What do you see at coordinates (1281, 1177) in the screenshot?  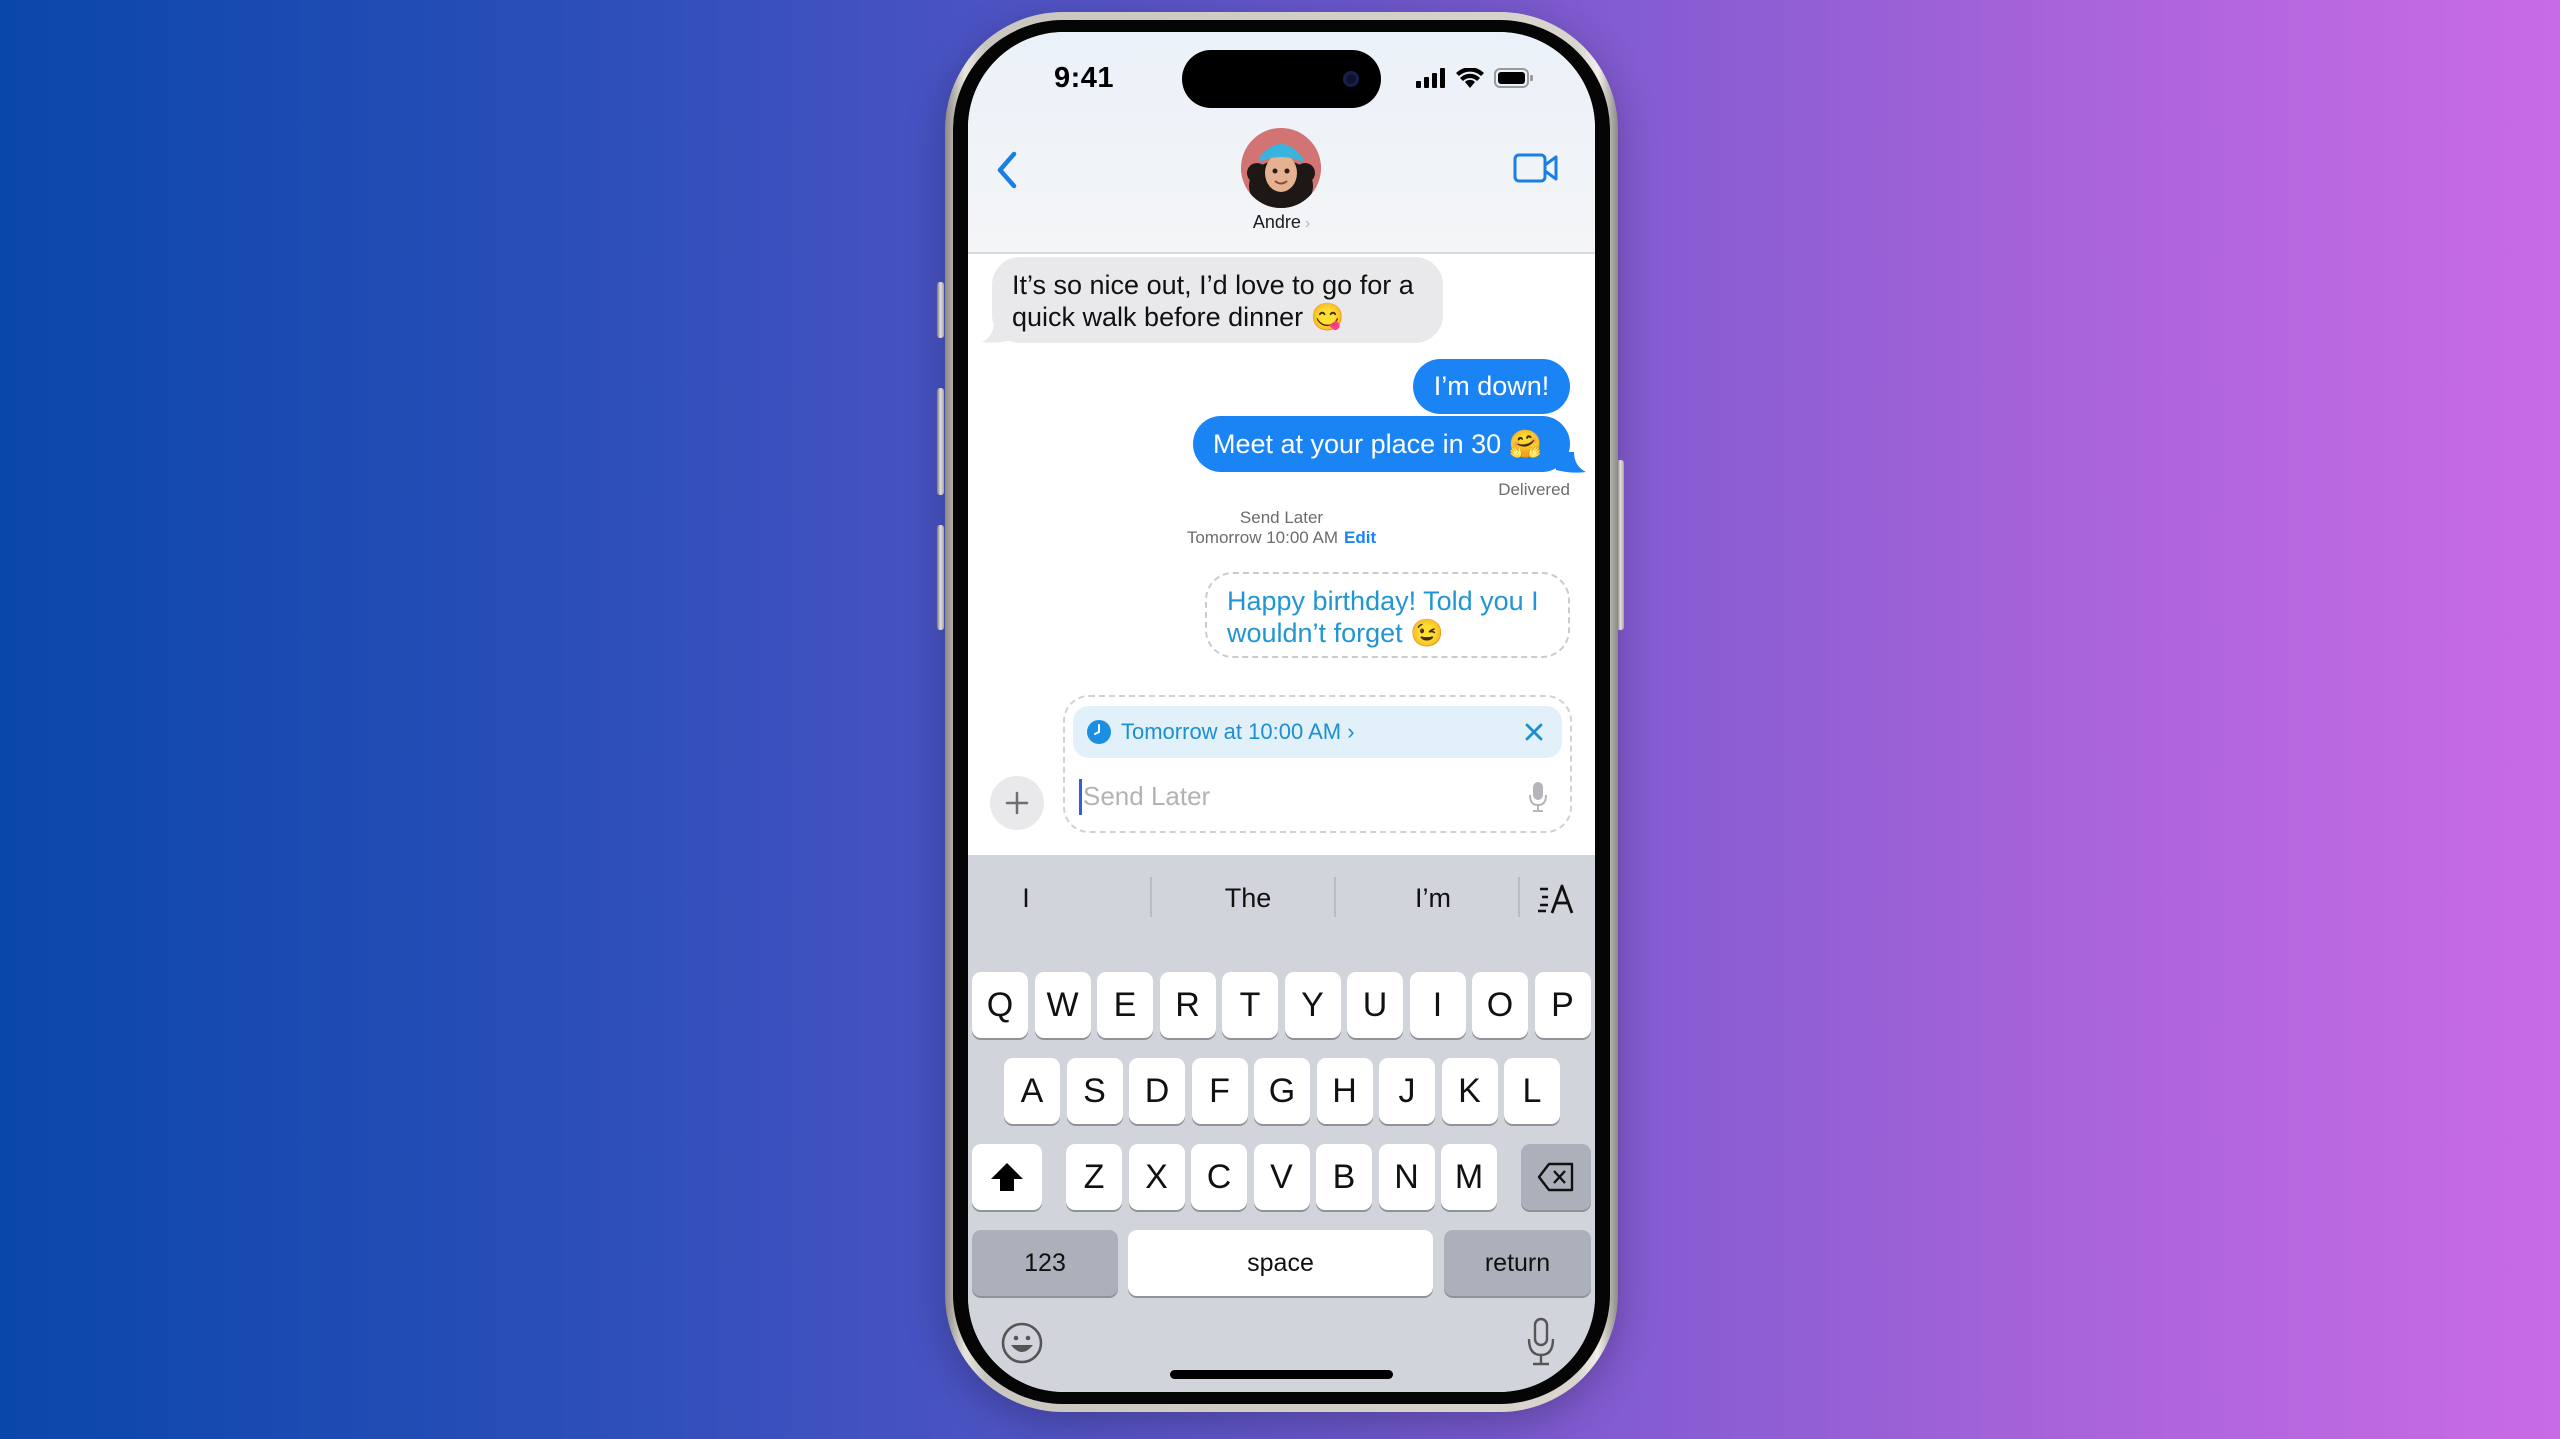 I see `key-v: V` at bounding box center [1281, 1177].